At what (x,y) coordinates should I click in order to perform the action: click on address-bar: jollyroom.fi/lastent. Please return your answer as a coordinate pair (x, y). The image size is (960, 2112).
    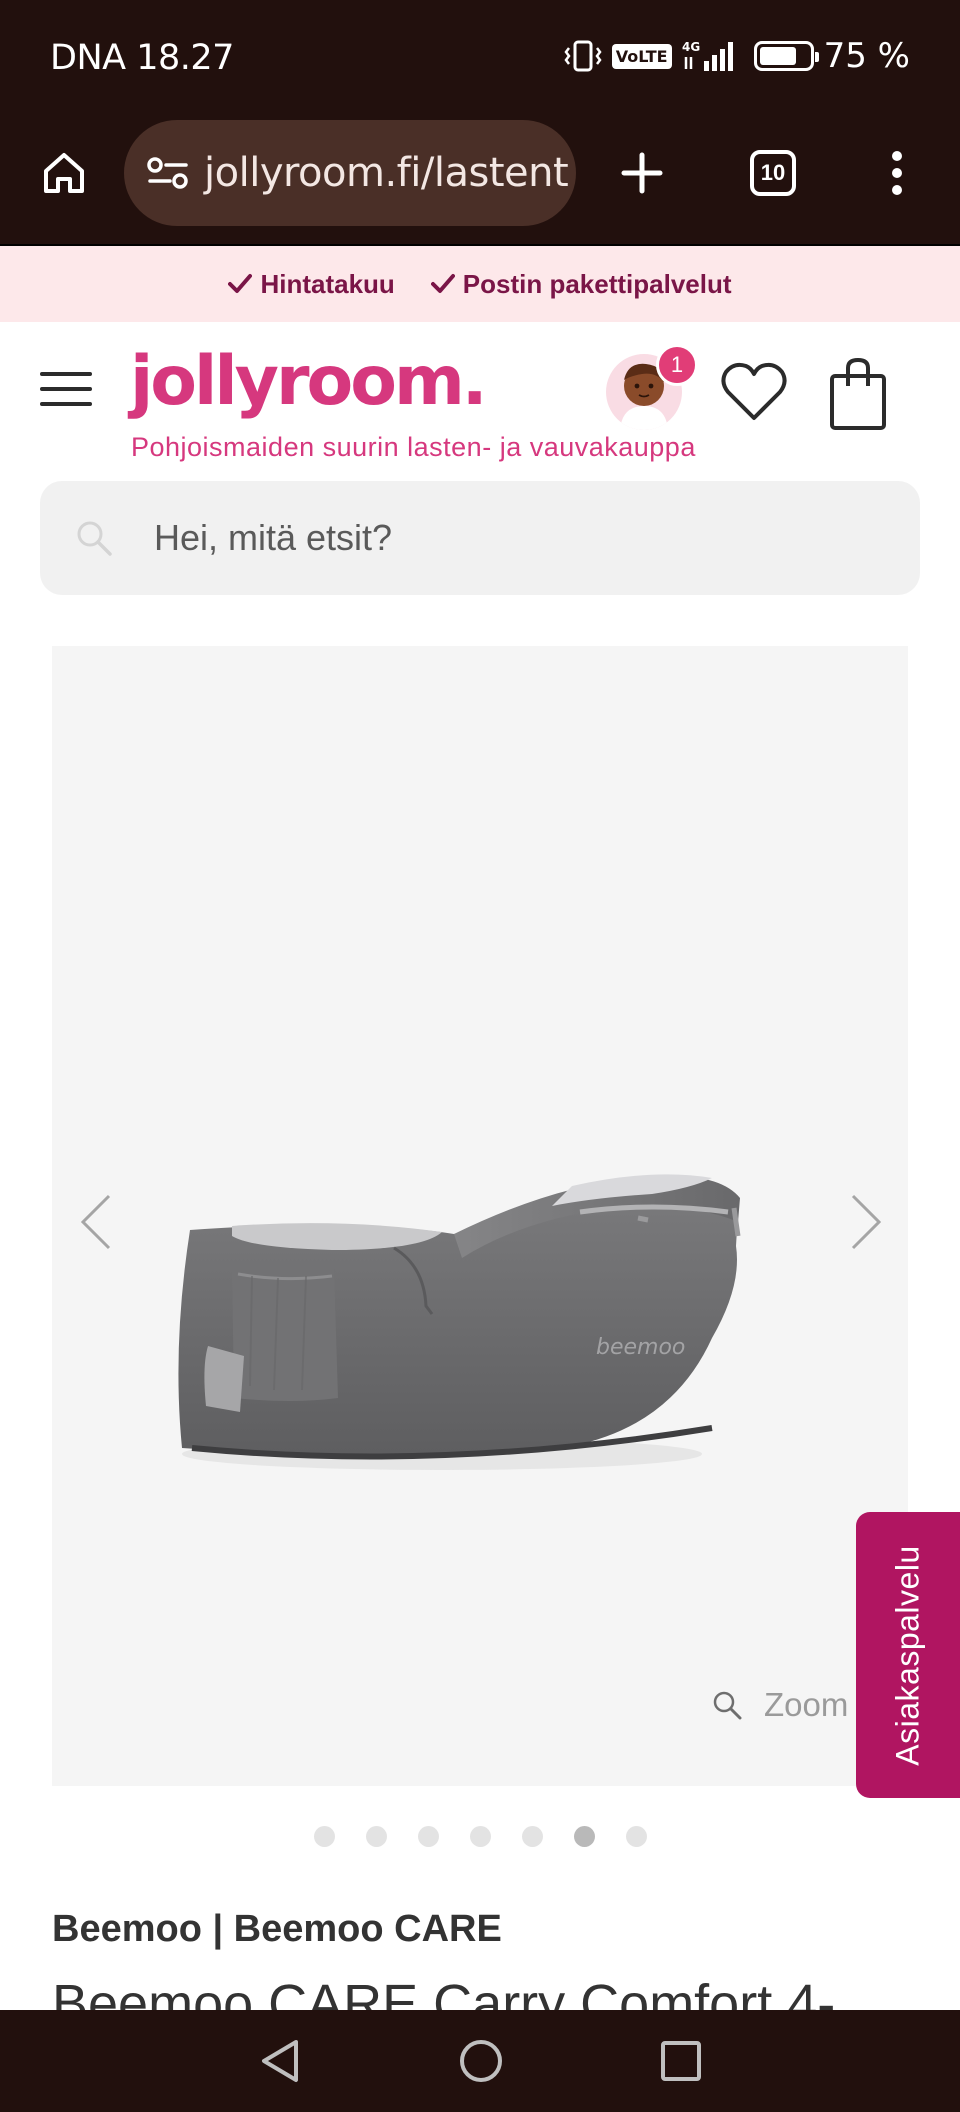
    Looking at the image, I should click on (350, 173).